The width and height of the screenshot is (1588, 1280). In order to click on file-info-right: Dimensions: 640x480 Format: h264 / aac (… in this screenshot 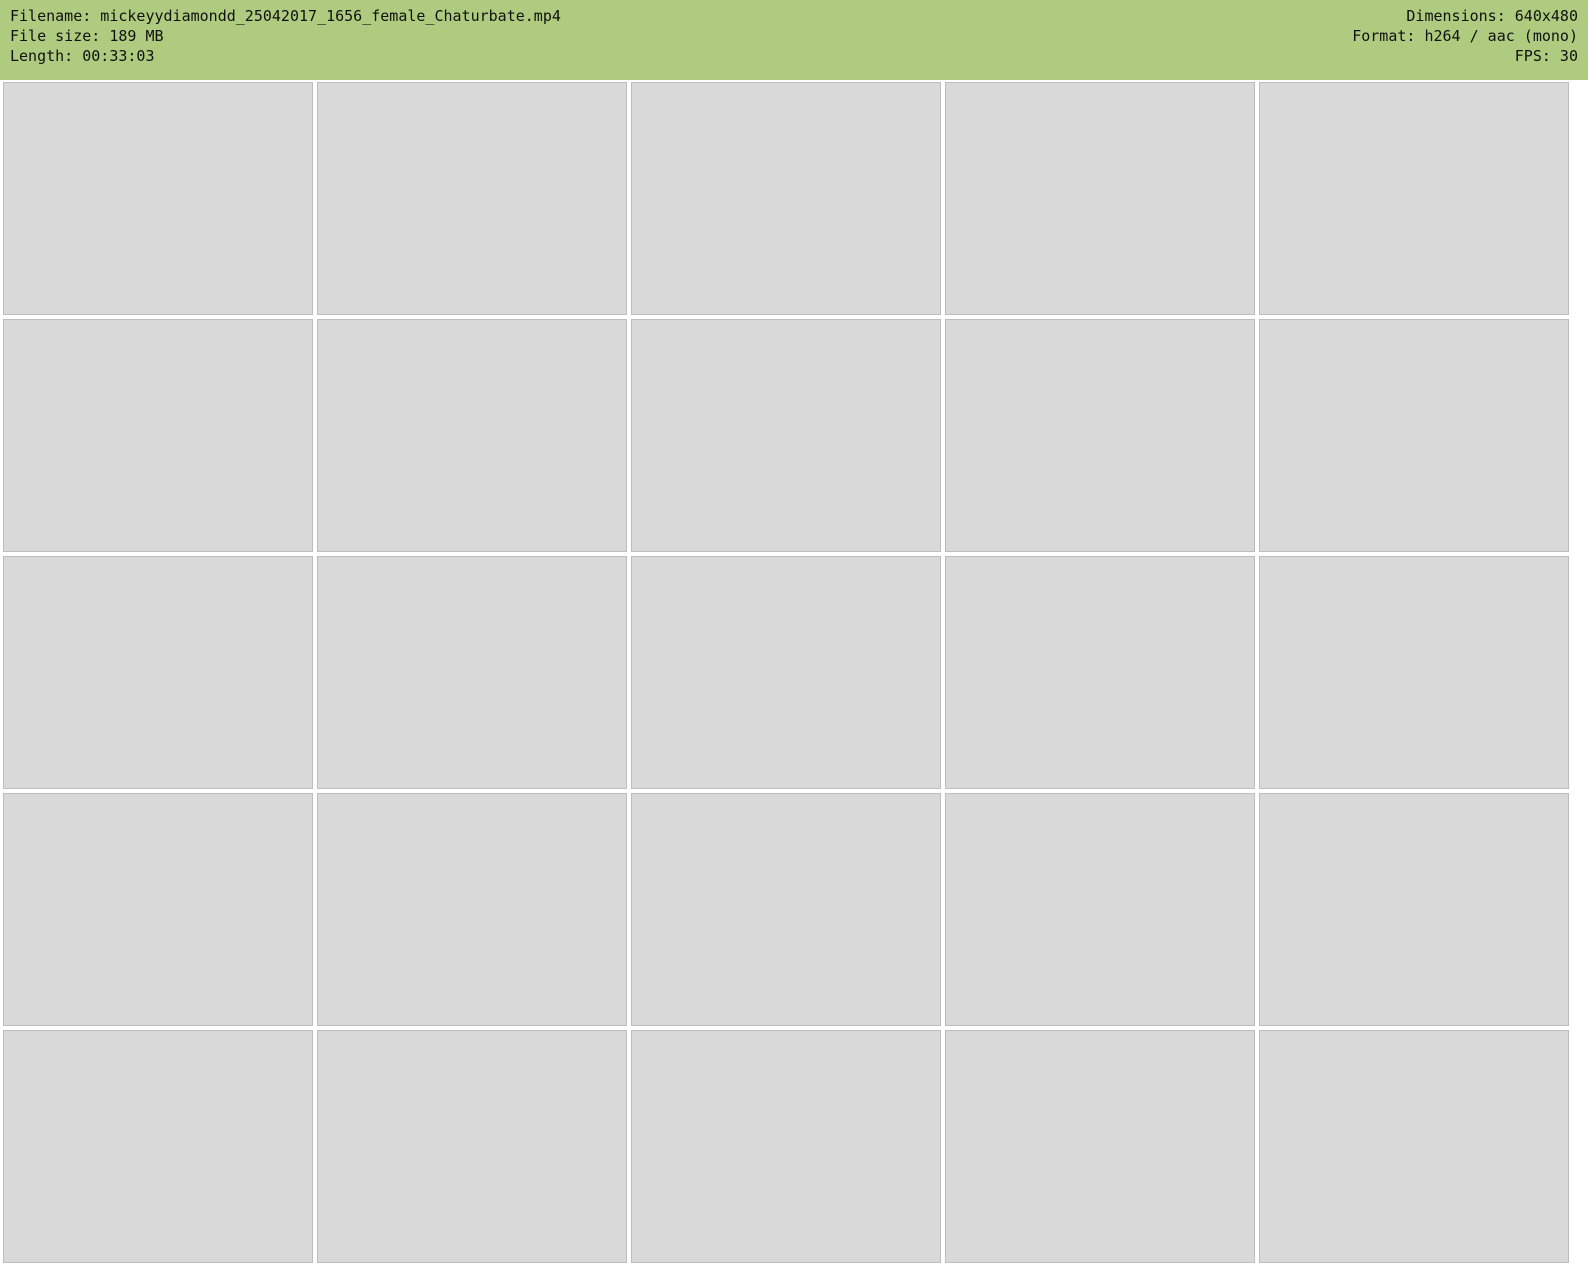, I will do `click(1465, 43)`.